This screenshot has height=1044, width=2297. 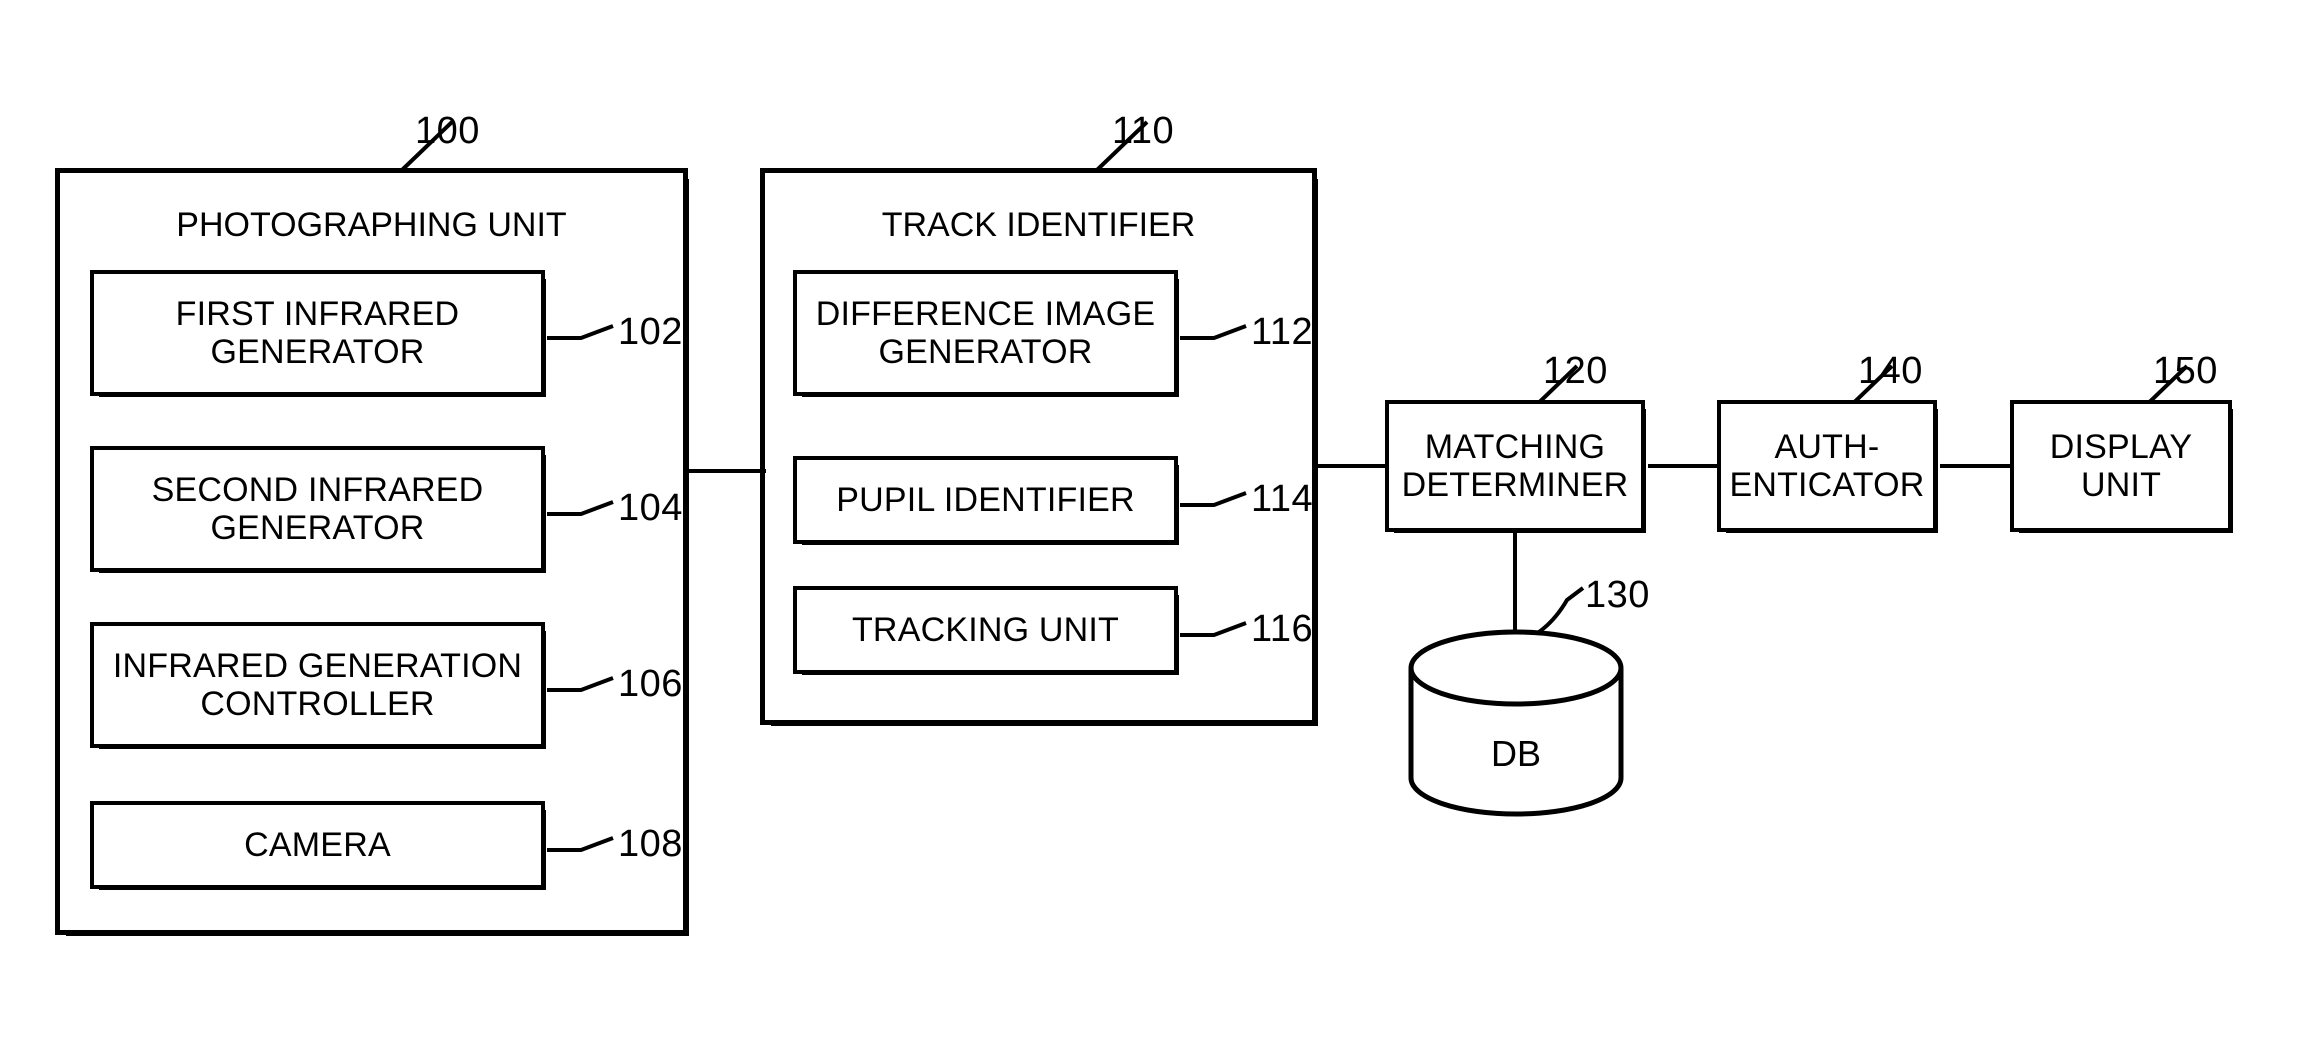 I want to click on matching-determiner-block: MATCHING DETERMINER, so click(x=1515, y=466).